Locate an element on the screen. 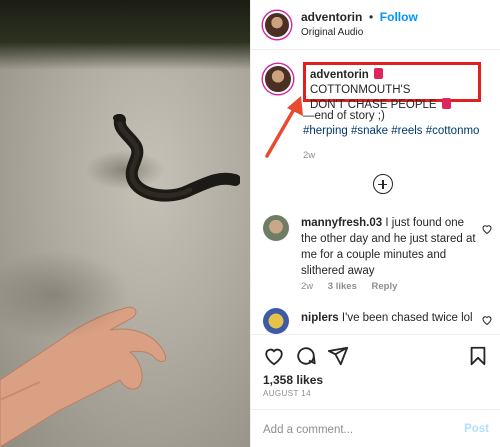 The image size is (500, 447). audio-link: Original Audio is located at coordinates (359, 32).